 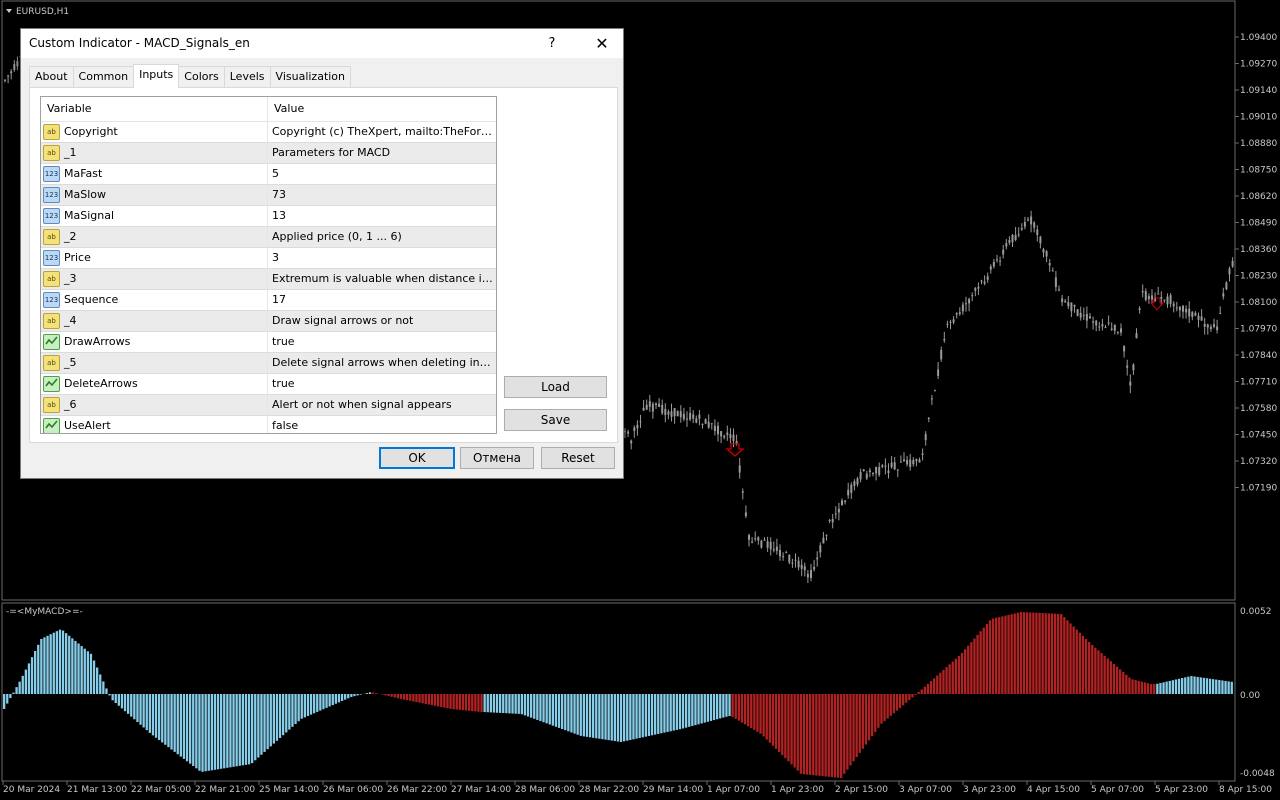 What do you see at coordinates (51, 76) in the screenshot?
I see `tab-about: About` at bounding box center [51, 76].